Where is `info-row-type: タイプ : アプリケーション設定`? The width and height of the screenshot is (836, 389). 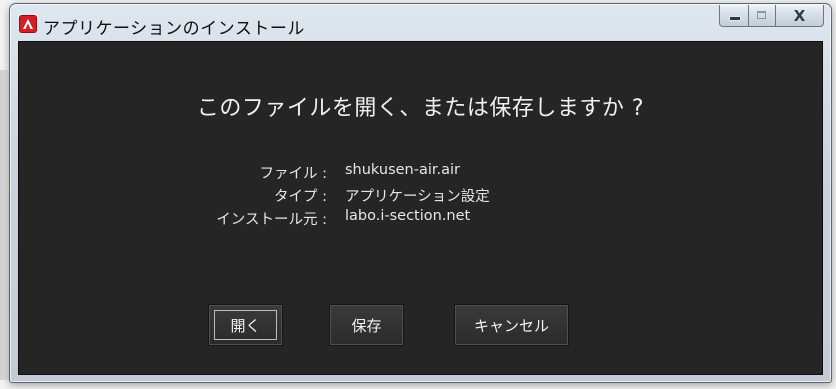
info-row-type: タイプ : アプリケーション設定 is located at coordinates (420, 196).